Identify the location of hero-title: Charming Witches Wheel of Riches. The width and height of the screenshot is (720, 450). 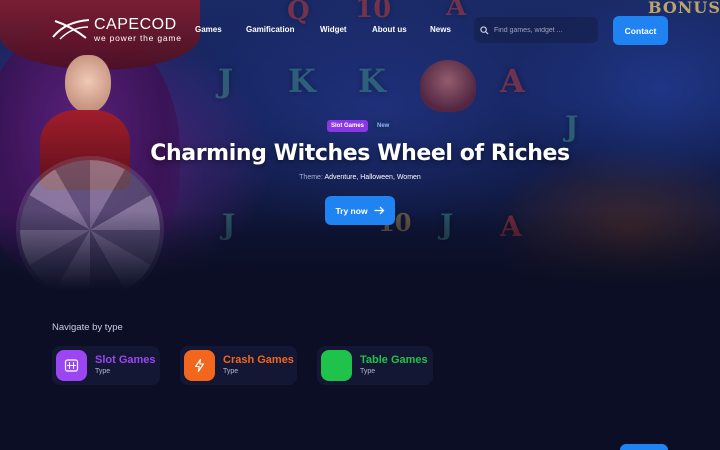
(360, 153).